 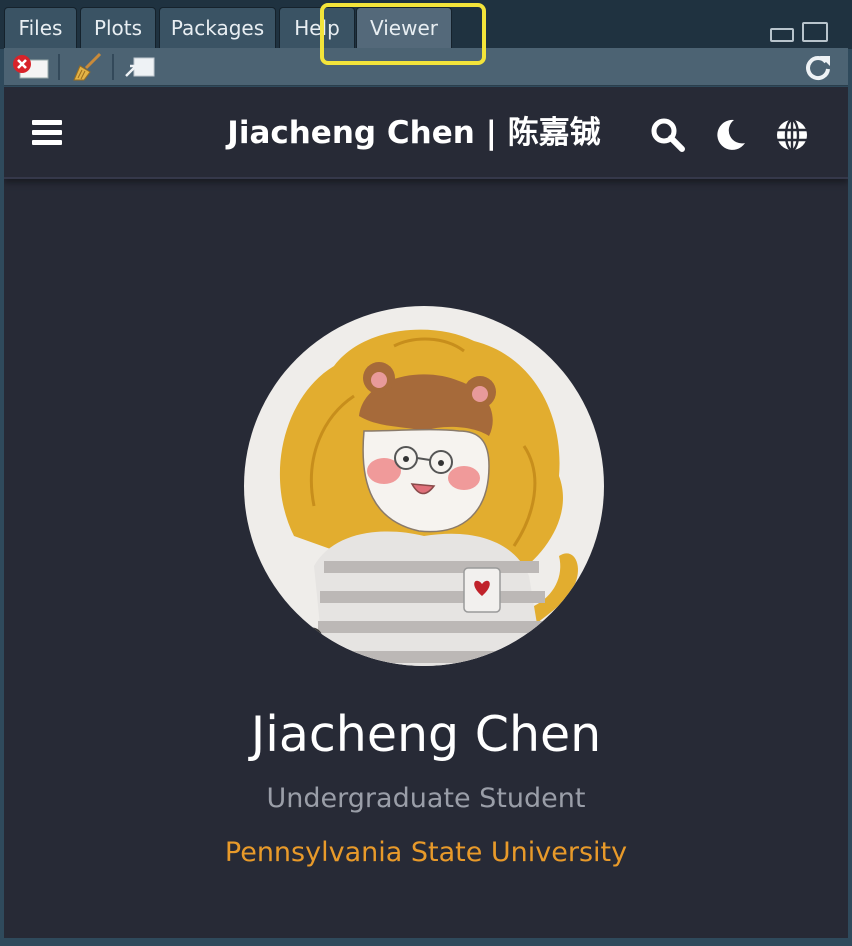 What do you see at coordinates (87, 67) in the screenshot?
I see `broom-icon` at bounding box center [87, 67].